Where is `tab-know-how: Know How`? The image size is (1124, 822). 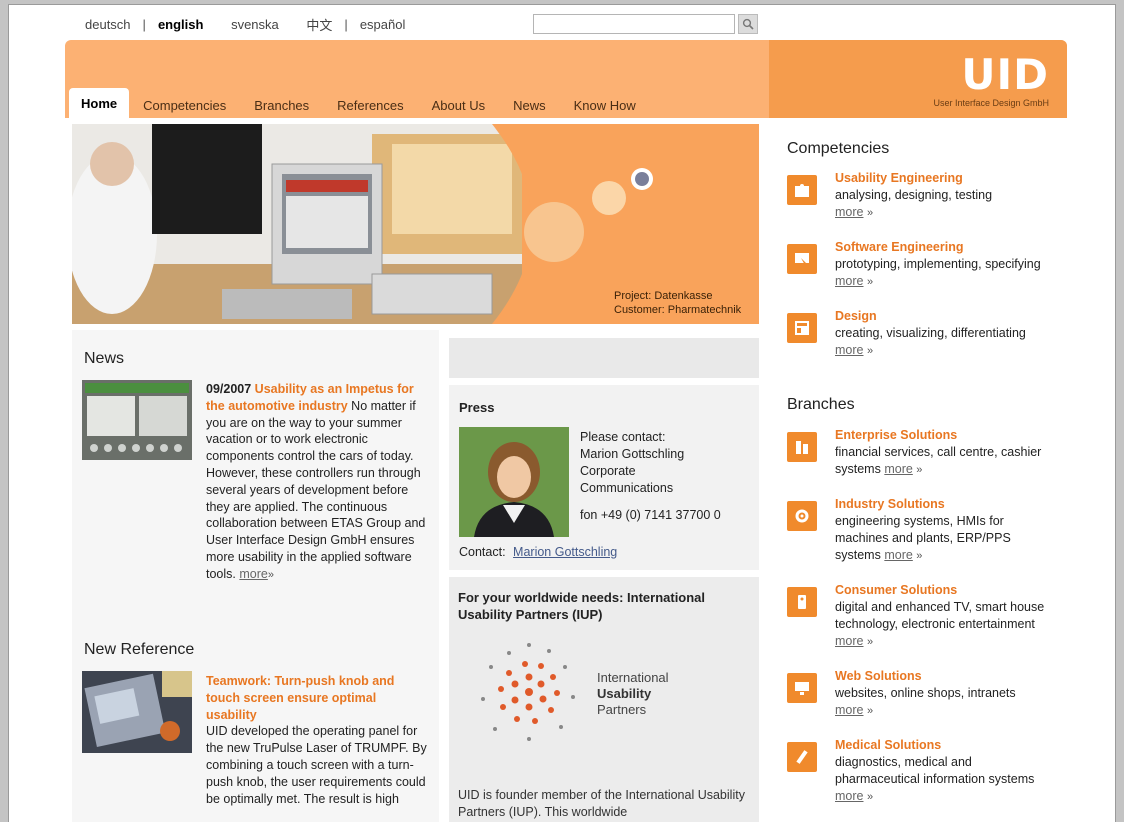 tab-know-how: Know How is located at coordinates (605, 105).